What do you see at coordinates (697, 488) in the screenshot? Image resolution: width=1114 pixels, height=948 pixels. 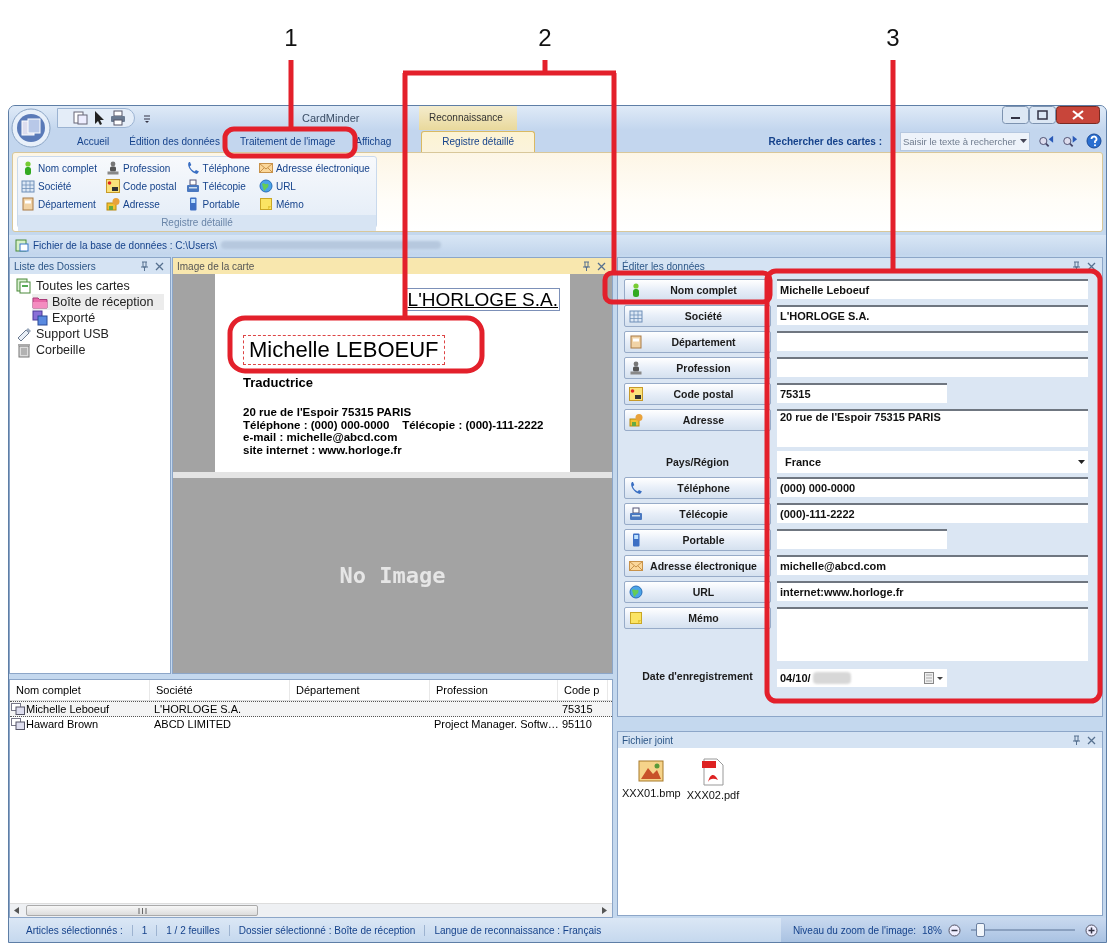 I see `field-button: Téléphone` at bounding box center [697, 488].